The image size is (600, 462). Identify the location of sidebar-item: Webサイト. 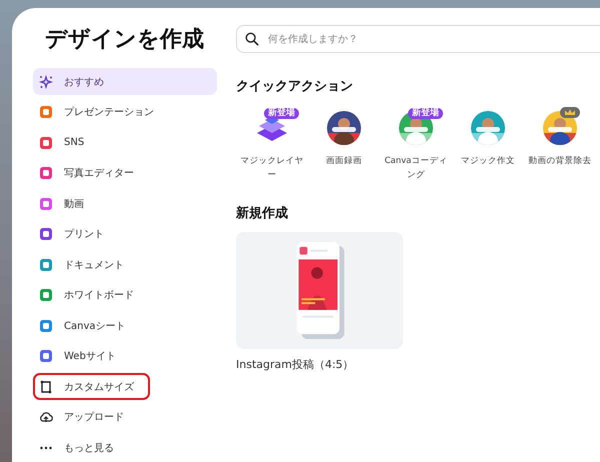
(125, 356).